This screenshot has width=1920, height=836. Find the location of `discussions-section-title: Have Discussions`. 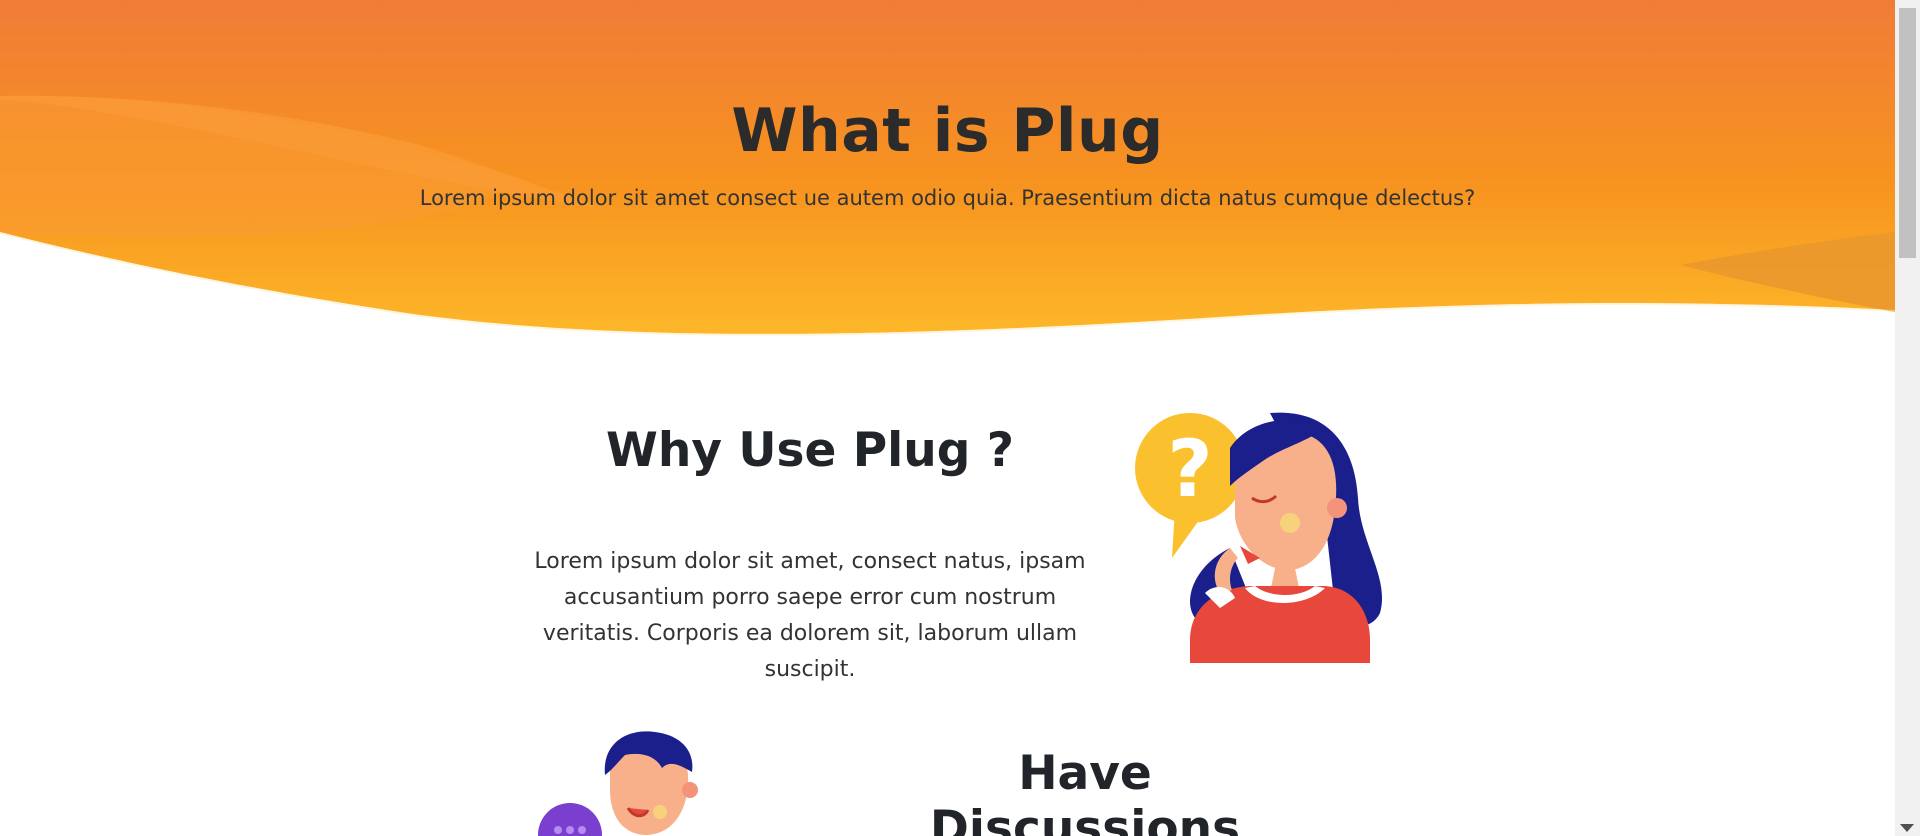

discussions-section-title: Have Discussions is located at coordinates (1085, 791).